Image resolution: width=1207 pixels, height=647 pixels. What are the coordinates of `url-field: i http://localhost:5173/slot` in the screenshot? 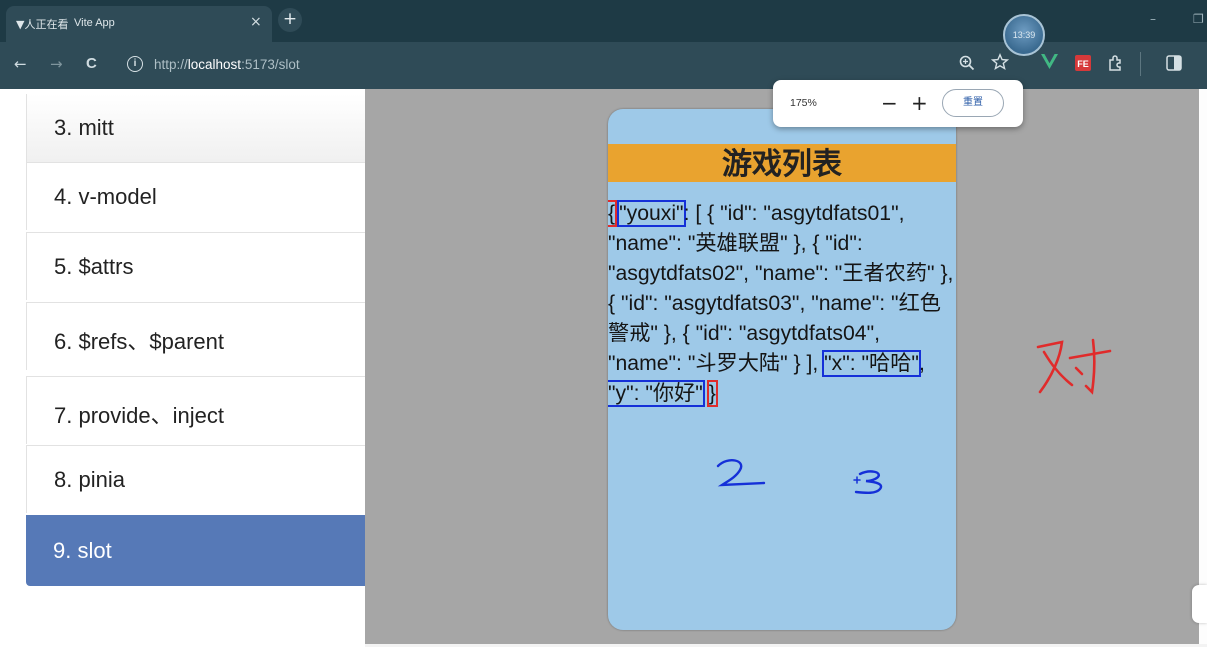 It's located at (537, 65).